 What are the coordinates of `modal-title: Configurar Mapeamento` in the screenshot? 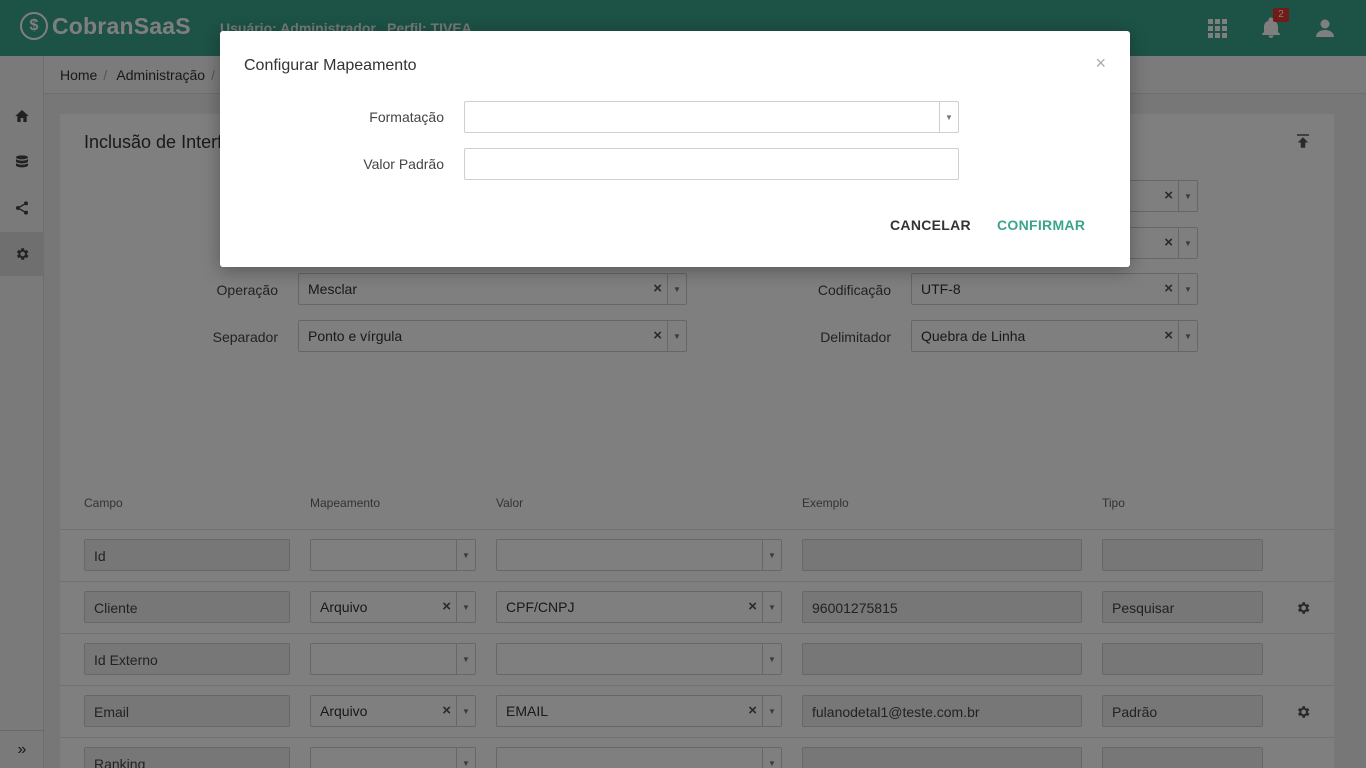 It's located at (330, 65).